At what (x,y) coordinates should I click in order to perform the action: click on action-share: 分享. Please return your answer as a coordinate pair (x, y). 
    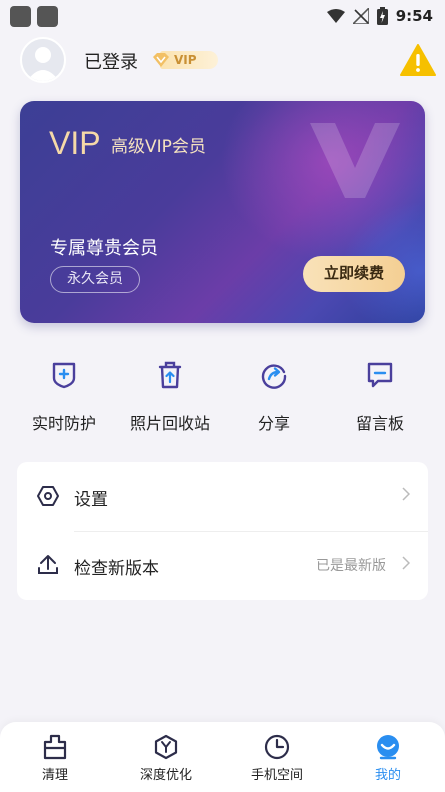
    Looking at the image, I should click on (274, 396).